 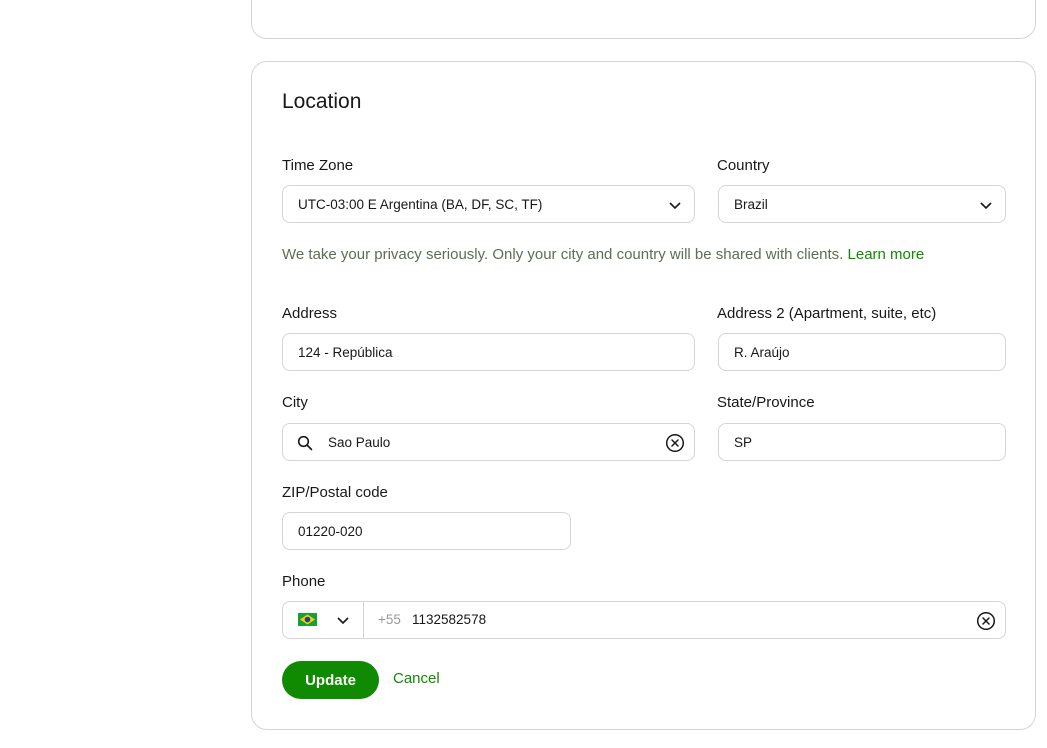 What do you see at coordinates (323, 620) in the screenshot?
I see `country-code-select` at bounding box center [323, 620].